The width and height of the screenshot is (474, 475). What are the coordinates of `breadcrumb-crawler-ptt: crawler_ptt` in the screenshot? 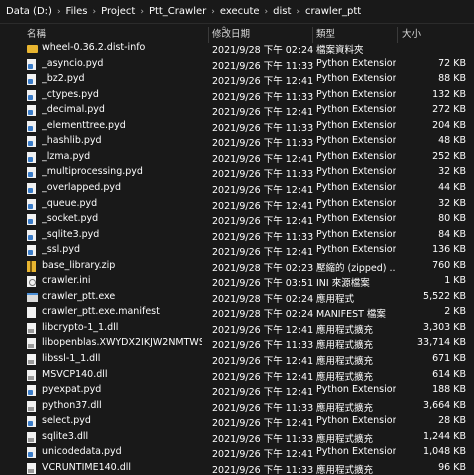 It's located at (333, 11).